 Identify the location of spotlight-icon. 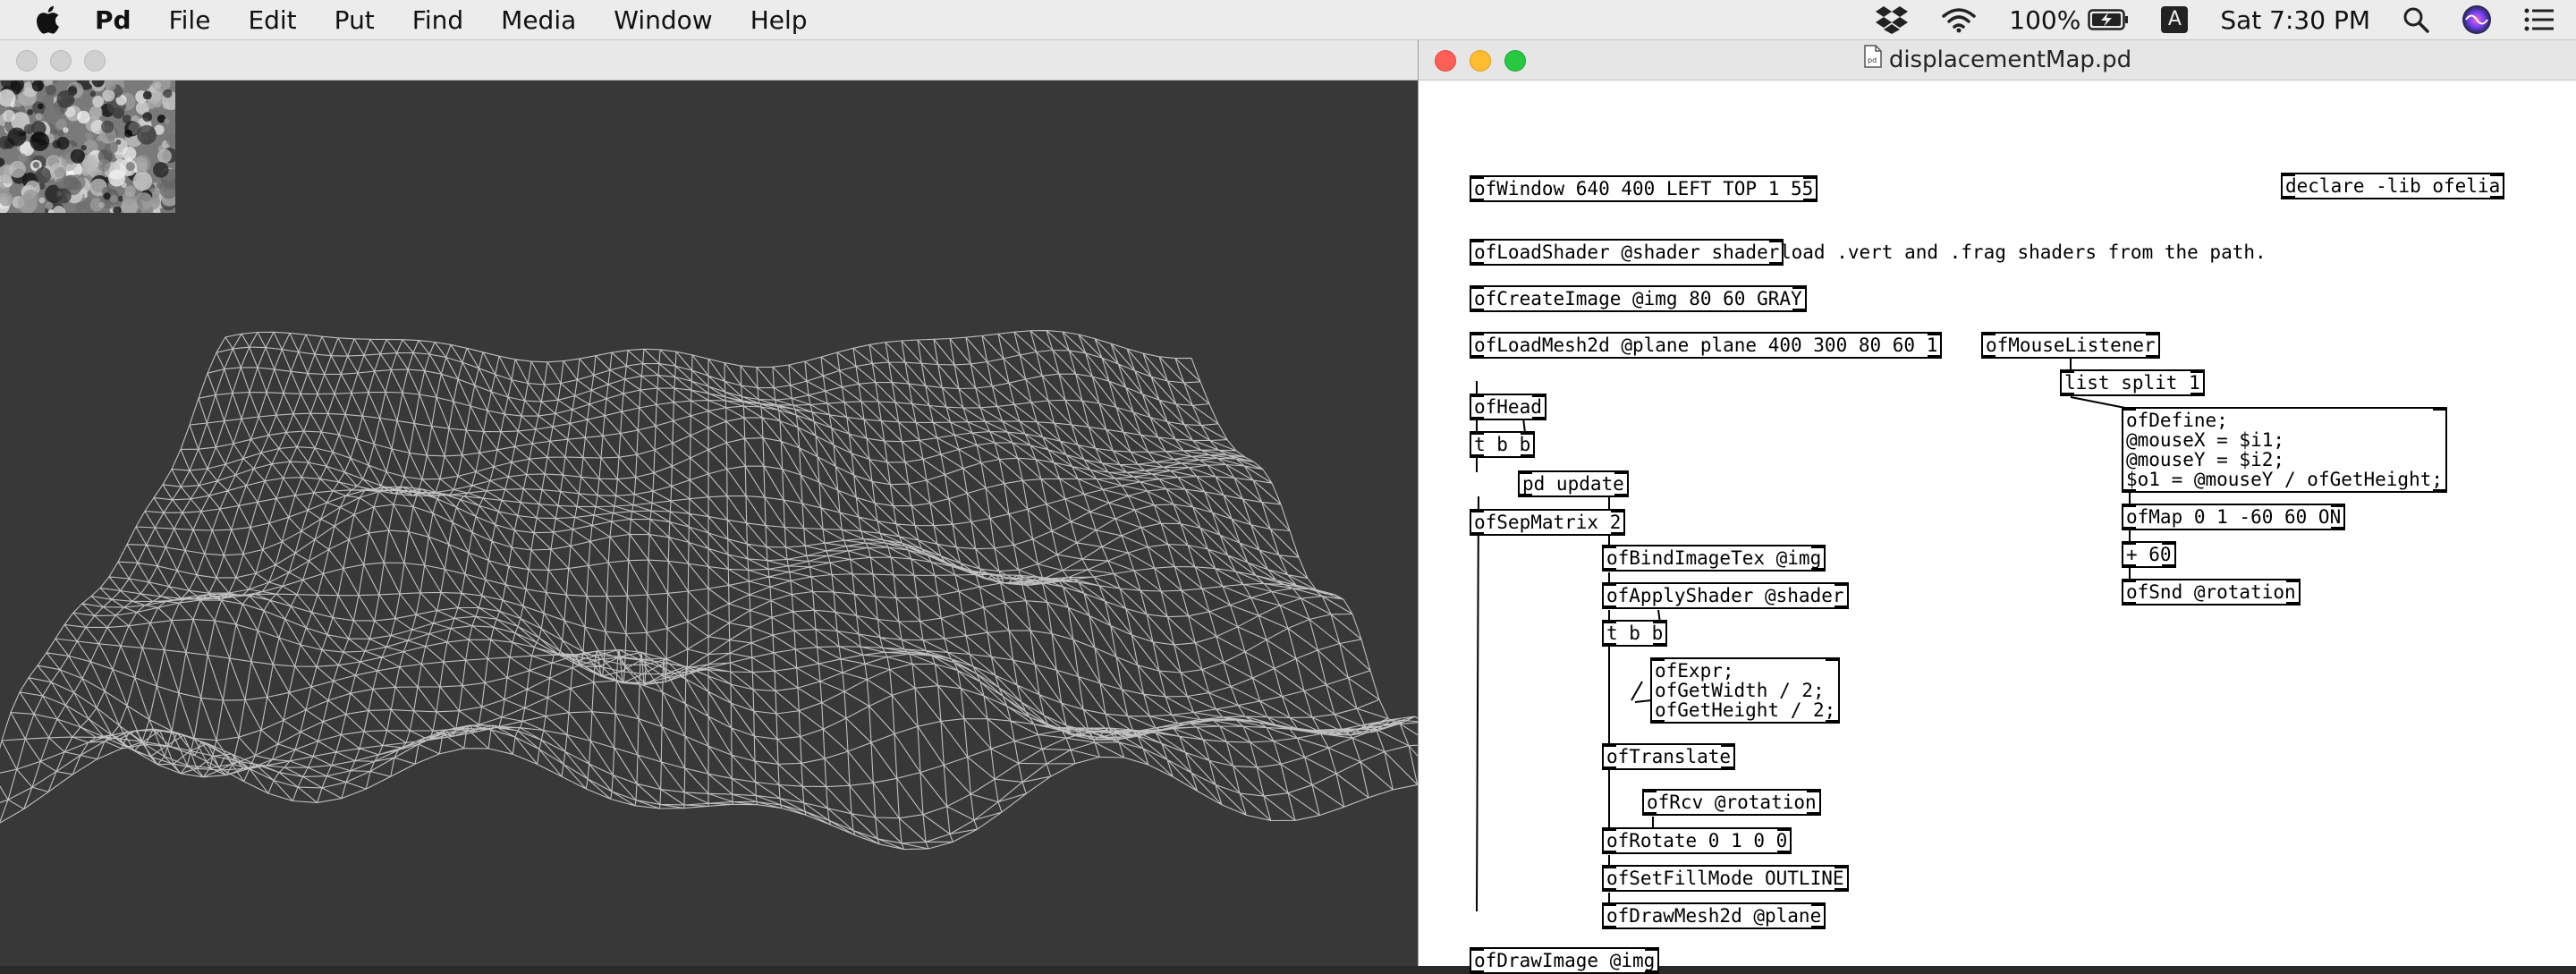
(2415, 19).